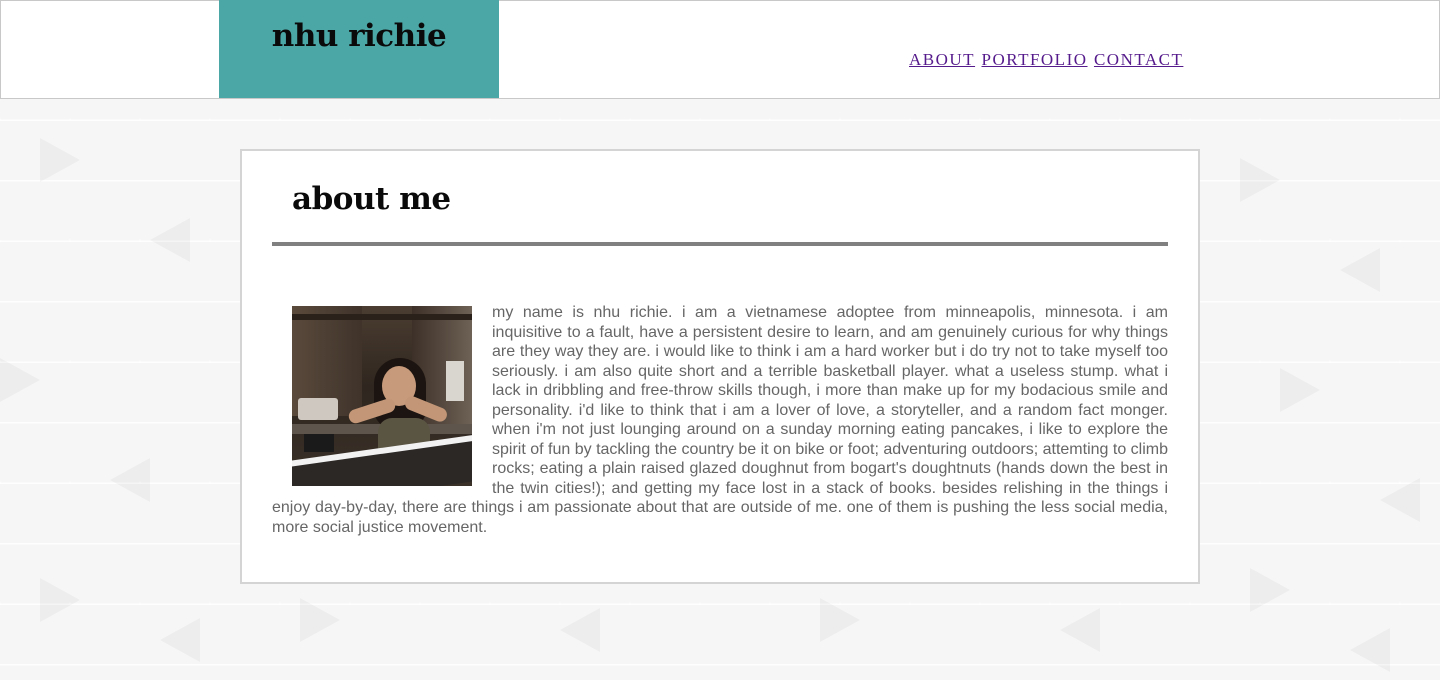 This screenshot has height=680, width=1440. Describe the element at coordinates (942, 59) in the screenshot. I see `nav-link-about: ABOUT` at that location.